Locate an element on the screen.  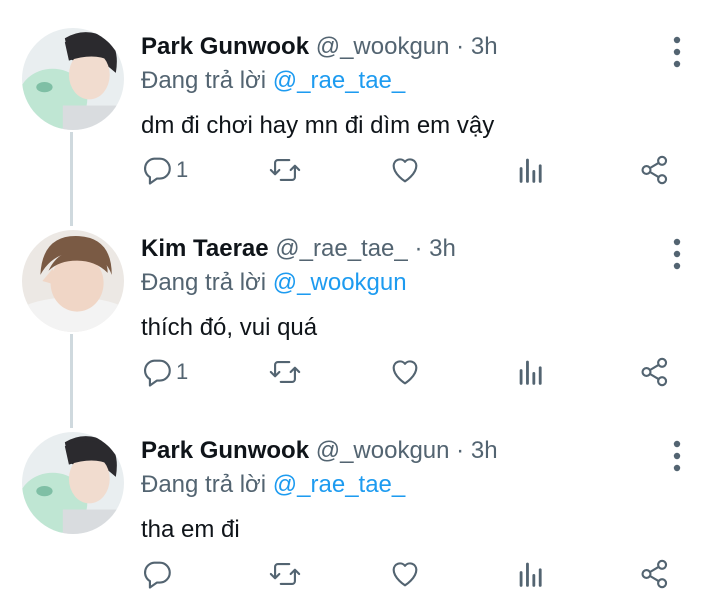
replying-to: Đang trả lời @_wookgun is located at coordinates (274, 283).